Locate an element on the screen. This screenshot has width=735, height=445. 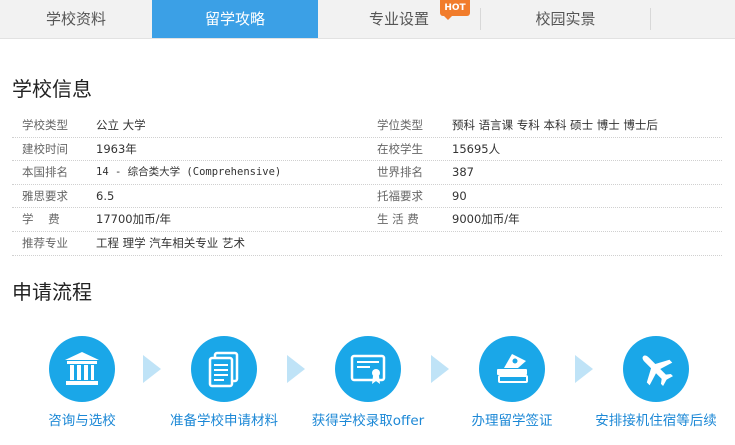
process-step: 准备学校申请材料 is located at coordinates (224, 382).